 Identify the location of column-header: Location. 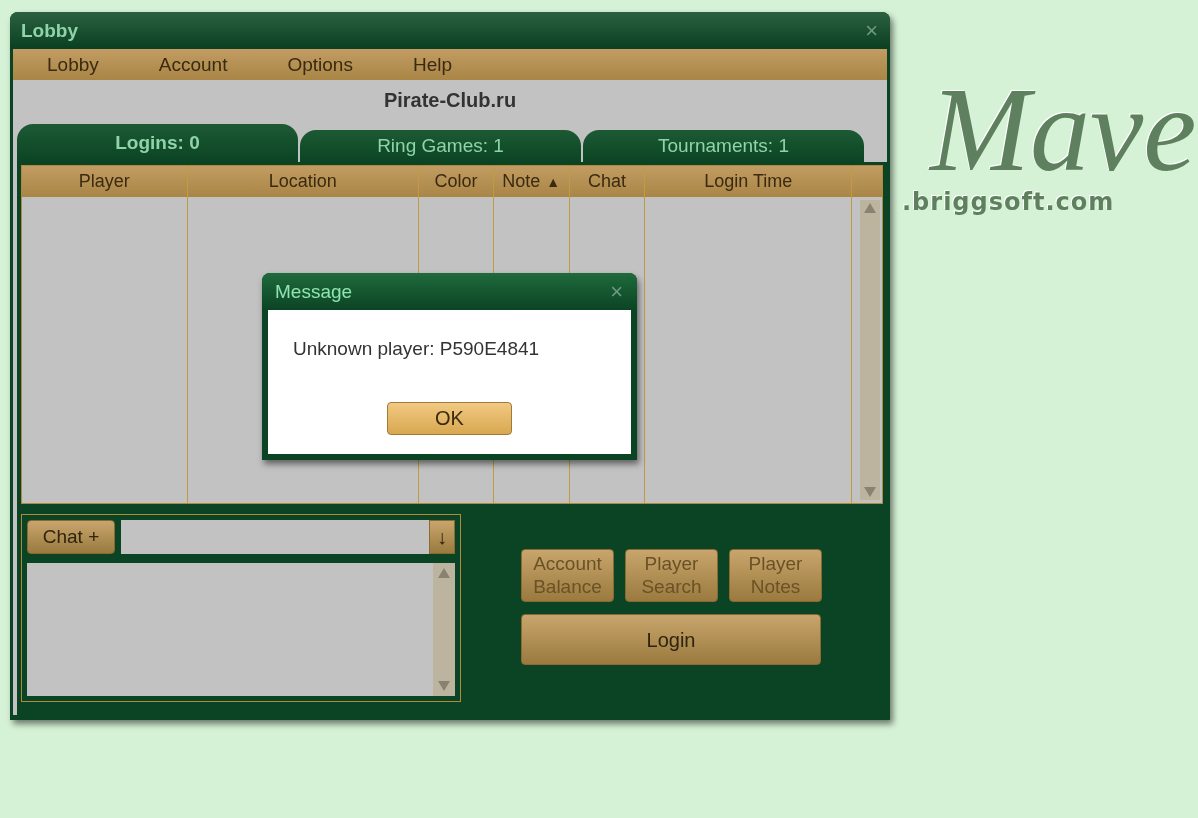
(303, 181).